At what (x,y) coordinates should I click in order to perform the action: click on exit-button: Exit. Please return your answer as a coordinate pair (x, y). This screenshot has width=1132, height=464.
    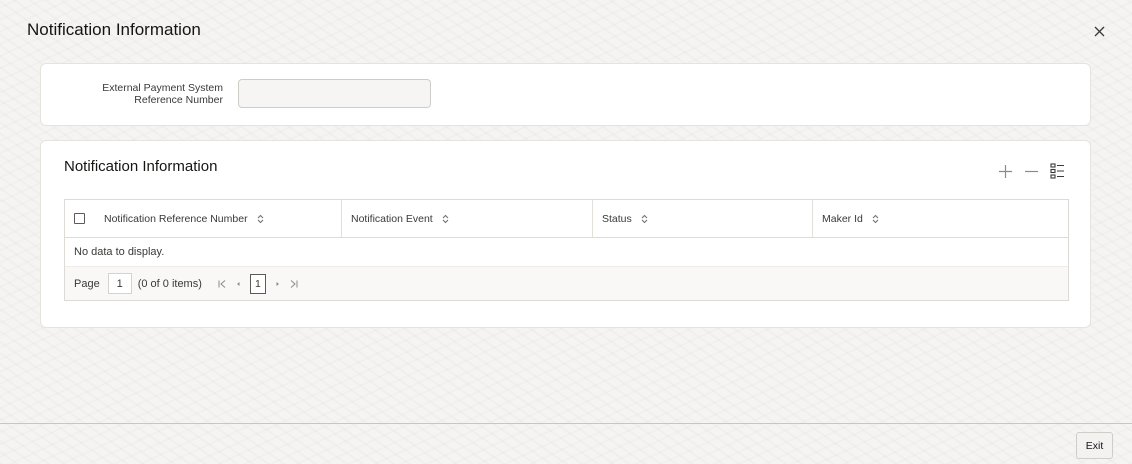
    Looking at the image, I should click on (1094, 445).